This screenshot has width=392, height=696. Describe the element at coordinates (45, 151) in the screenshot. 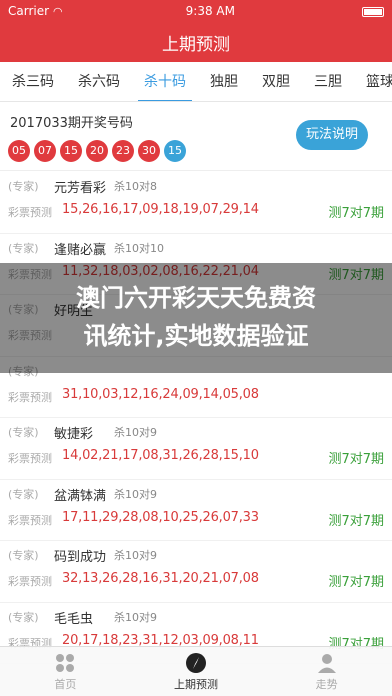

I see `ball-red: 07` at that location.